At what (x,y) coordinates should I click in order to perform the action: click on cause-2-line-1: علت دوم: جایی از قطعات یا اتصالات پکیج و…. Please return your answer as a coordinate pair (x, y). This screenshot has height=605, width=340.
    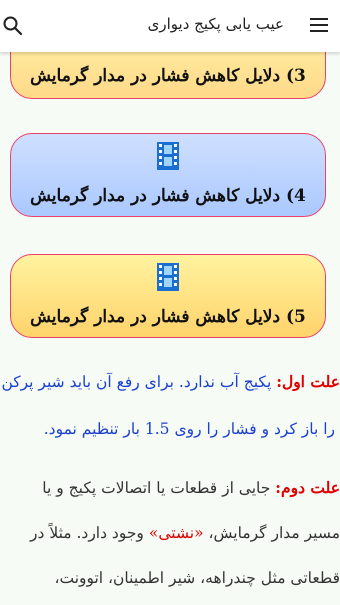
    Looking at the image, I should click on (191, 487).